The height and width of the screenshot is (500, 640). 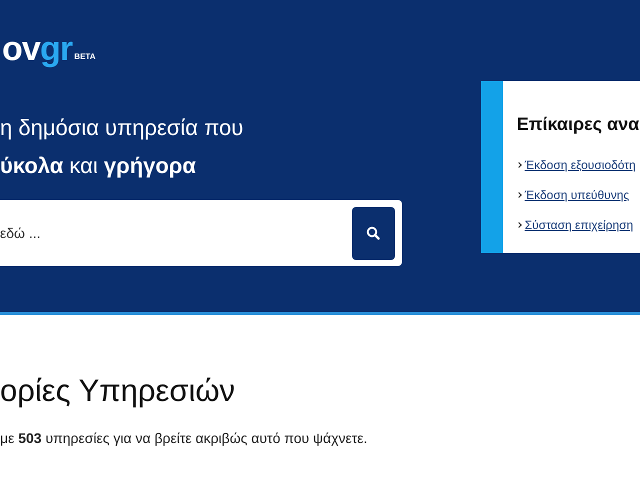 What do you see at coordinates (37, 49) in the screenshot?
I see `logo: ovgr` at bounding box center [37, 49].